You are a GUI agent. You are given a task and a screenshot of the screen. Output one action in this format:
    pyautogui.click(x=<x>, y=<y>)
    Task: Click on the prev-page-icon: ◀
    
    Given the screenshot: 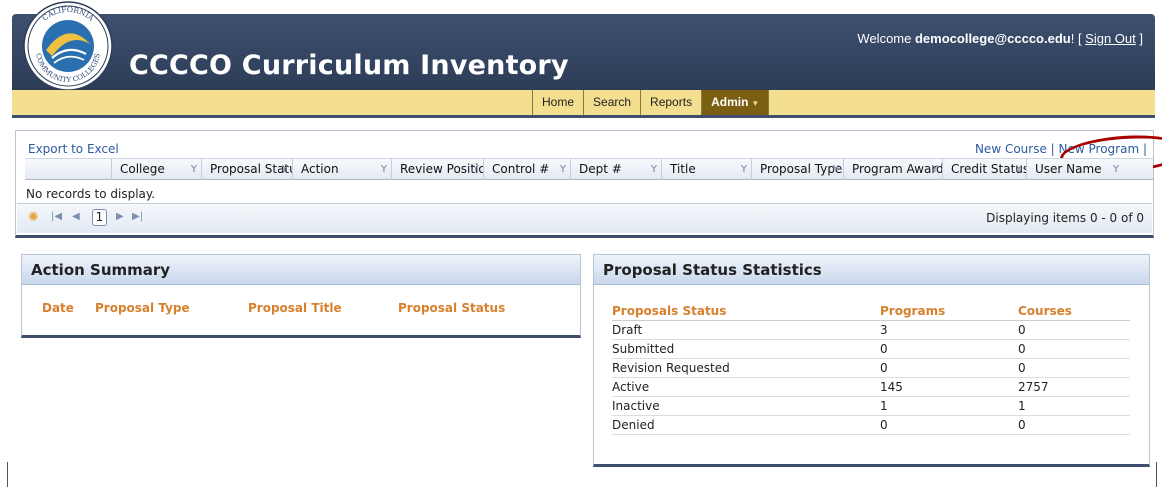 What is the action you would take?
    pyautogui.click(x=76, y=216)
    